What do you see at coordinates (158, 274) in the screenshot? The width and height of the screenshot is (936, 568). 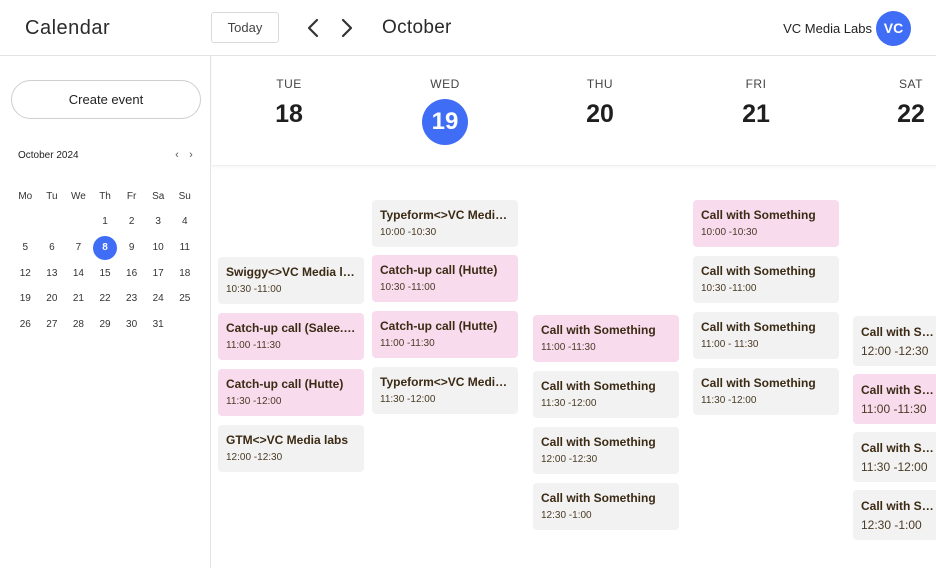 I see `mini-calendar-day: 17` at bounding box center [158, 274].